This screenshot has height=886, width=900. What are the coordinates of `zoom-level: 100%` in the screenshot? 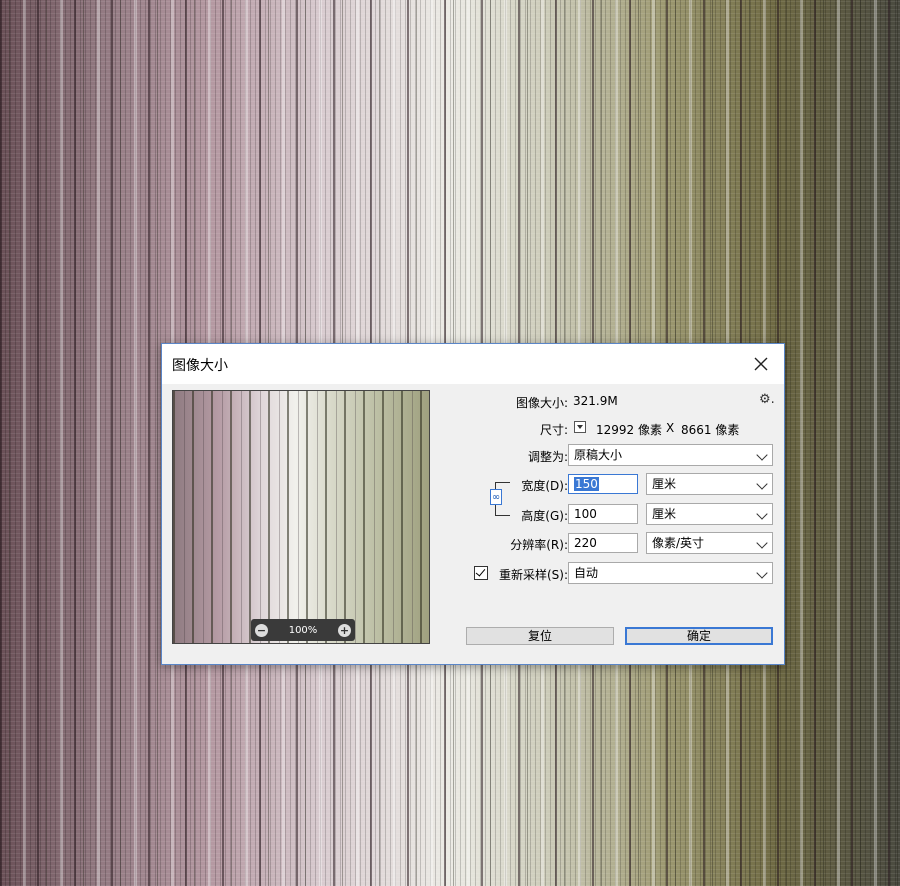 It's located at (303, 630).